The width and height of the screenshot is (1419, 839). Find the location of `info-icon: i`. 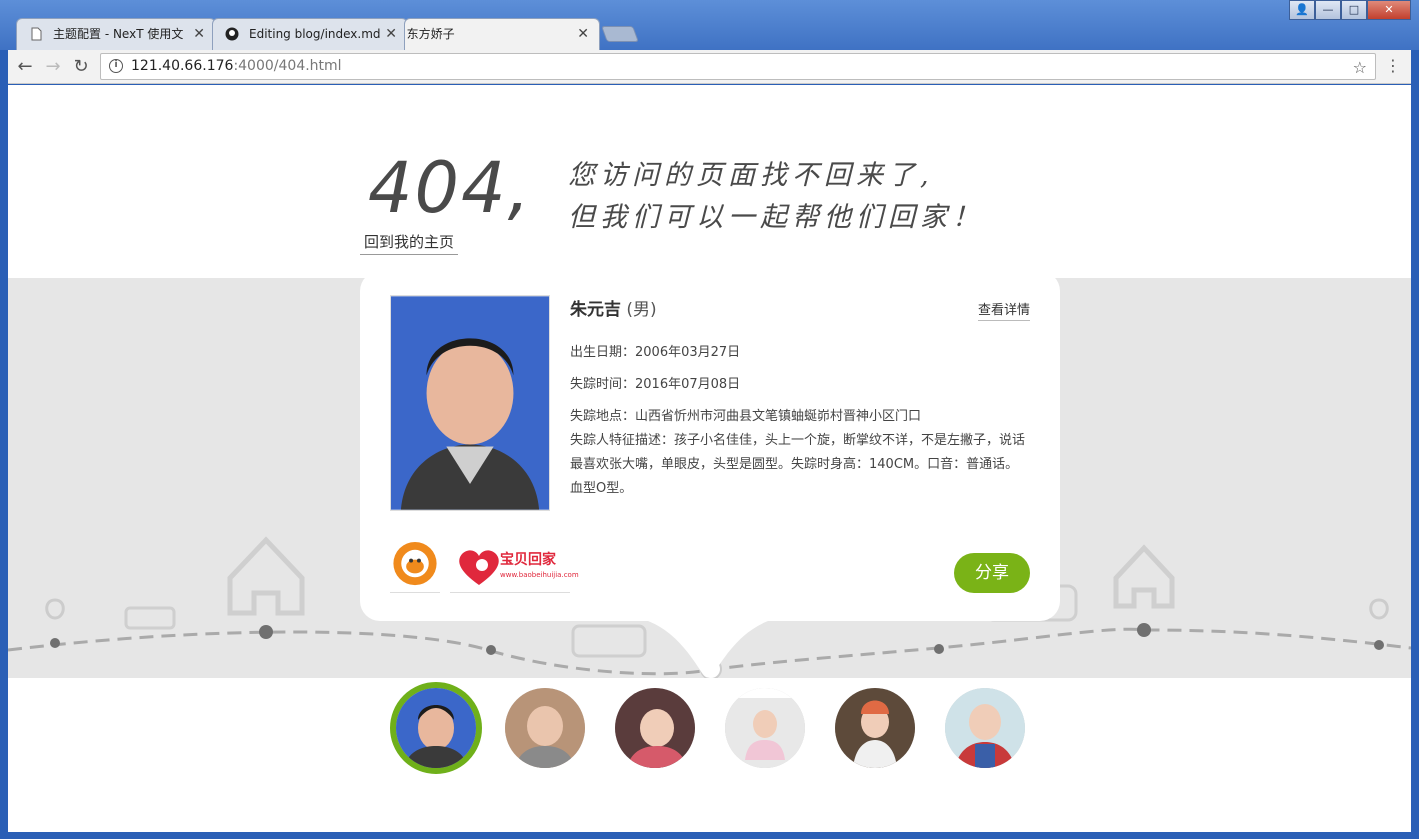

info-icon: i is located at coordinates (116, 66).